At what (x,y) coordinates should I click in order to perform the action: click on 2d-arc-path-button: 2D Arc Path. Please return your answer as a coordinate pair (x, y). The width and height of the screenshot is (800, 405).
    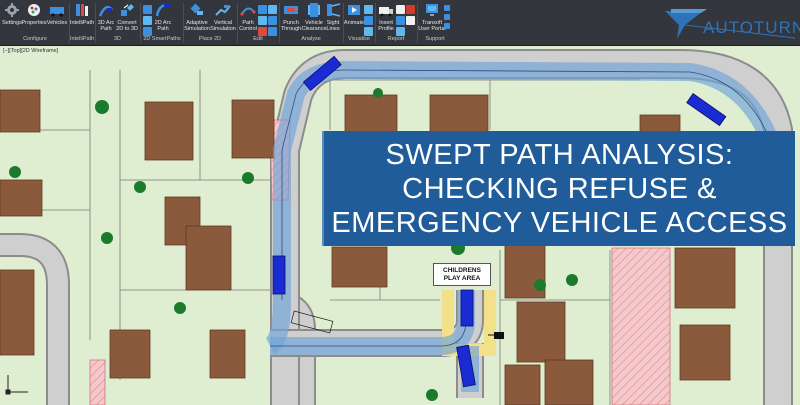
    Looking at the image, I should click on (163, 16).